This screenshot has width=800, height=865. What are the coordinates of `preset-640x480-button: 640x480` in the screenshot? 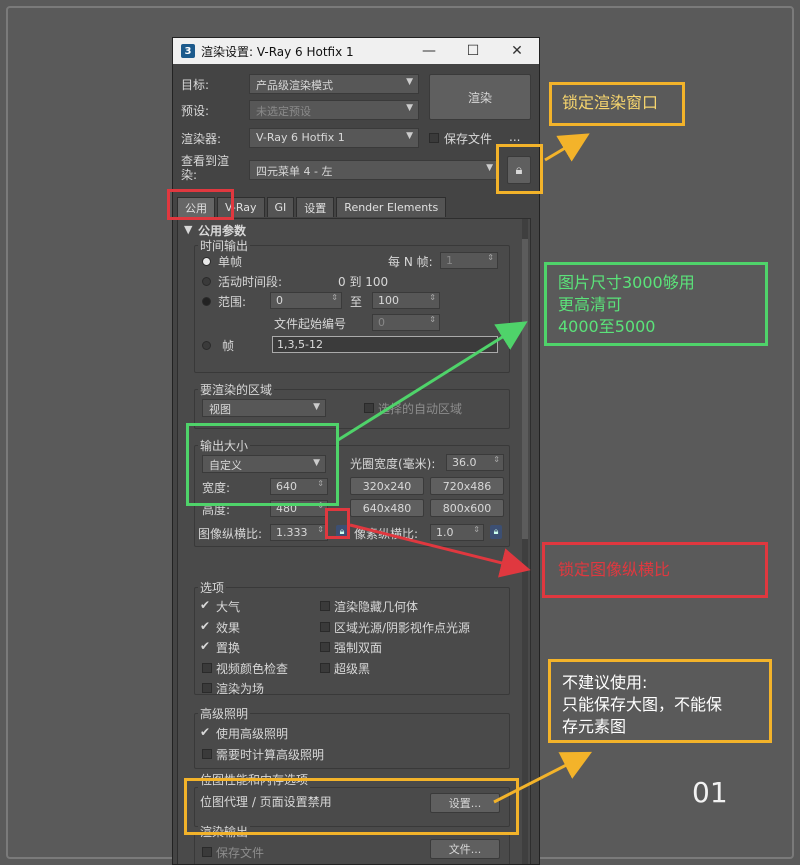 It's located at (387, 508).